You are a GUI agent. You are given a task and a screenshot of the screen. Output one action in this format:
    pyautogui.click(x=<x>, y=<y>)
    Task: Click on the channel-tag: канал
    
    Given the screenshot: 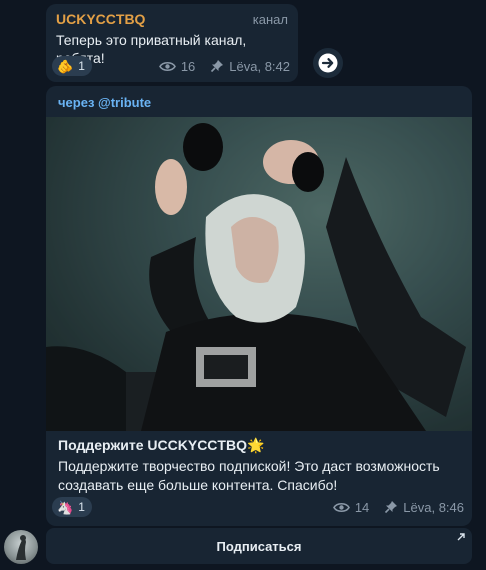 What is the action you would take?
    pyautogui.click(x=270, y=19)
    